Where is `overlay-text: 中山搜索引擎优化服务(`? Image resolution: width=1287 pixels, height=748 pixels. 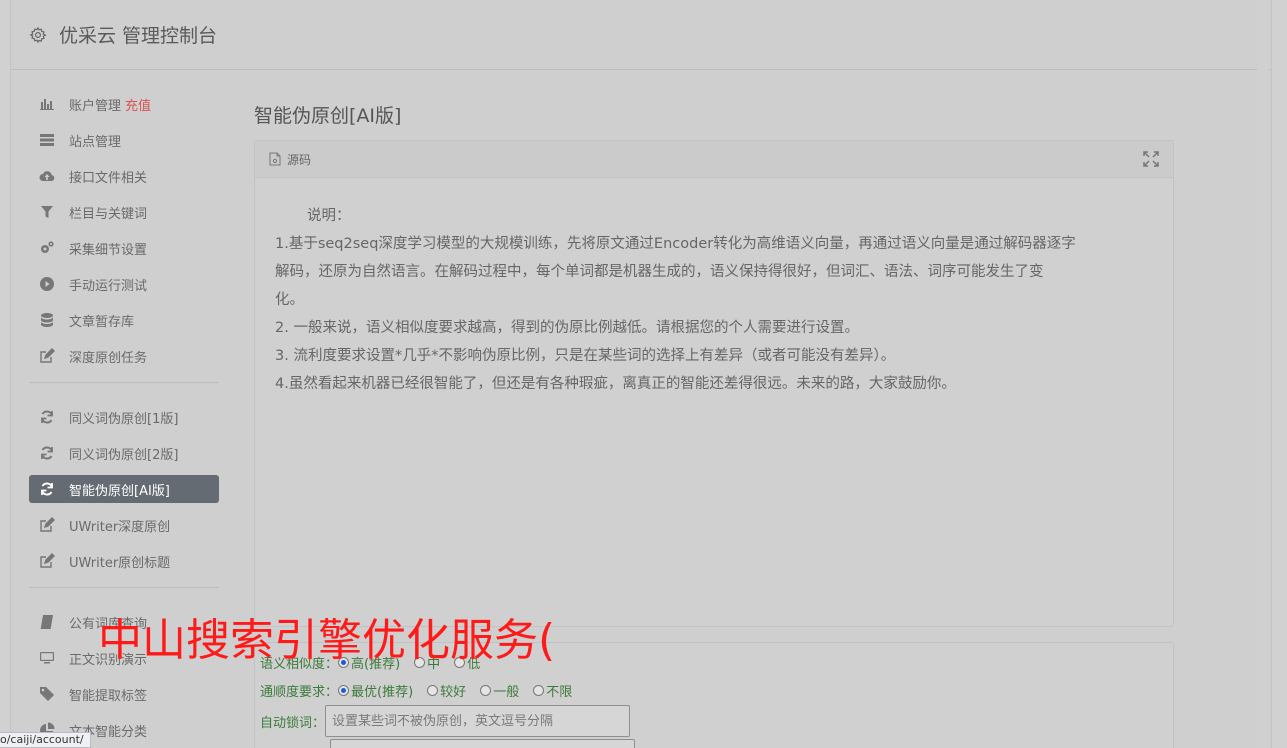
overlay-text: 中山搜索引擎优化服务( is located at coordinates (327, 640).